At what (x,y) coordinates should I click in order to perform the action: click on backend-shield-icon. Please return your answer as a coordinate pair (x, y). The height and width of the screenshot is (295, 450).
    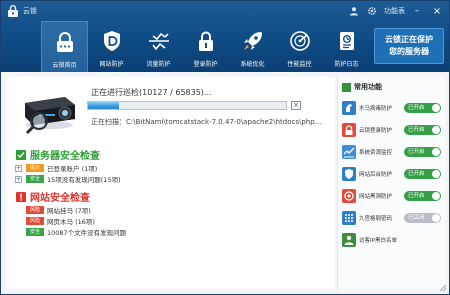
    Looking at the image, I should click on (349, 174).